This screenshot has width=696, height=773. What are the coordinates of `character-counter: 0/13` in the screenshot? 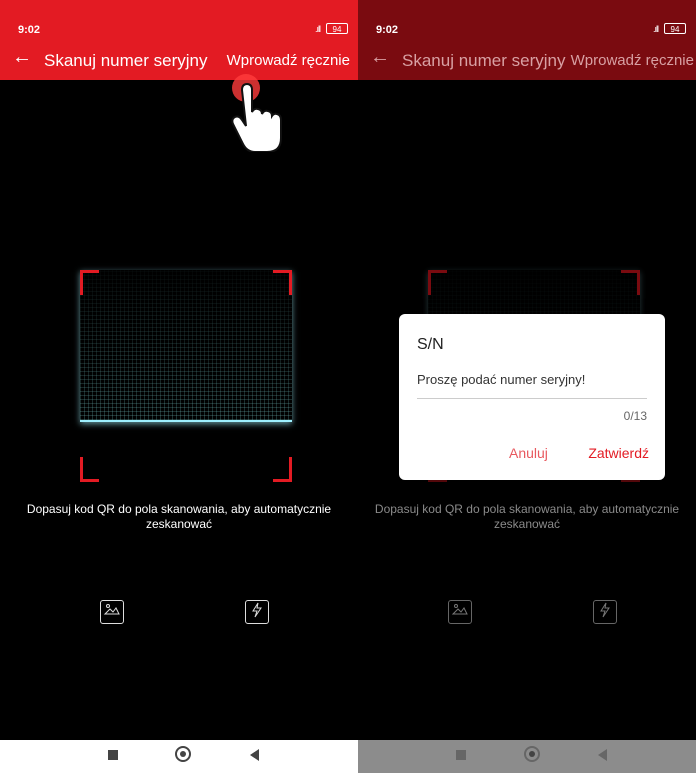 It's located at (635, 416).